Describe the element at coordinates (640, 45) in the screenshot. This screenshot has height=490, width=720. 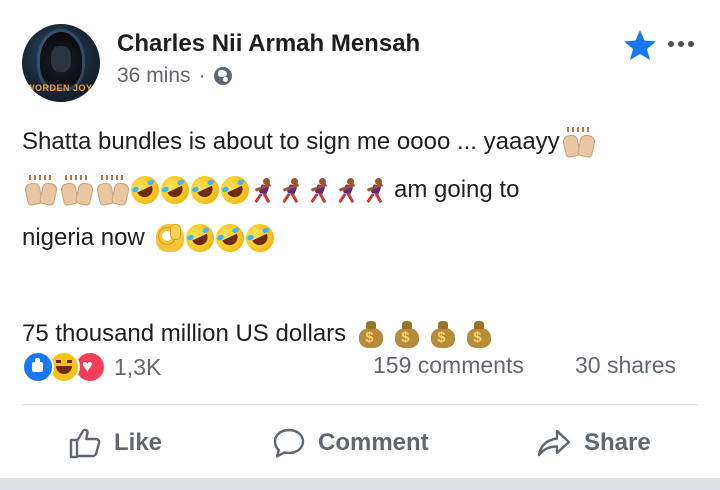
I see `star-icon` at that location.